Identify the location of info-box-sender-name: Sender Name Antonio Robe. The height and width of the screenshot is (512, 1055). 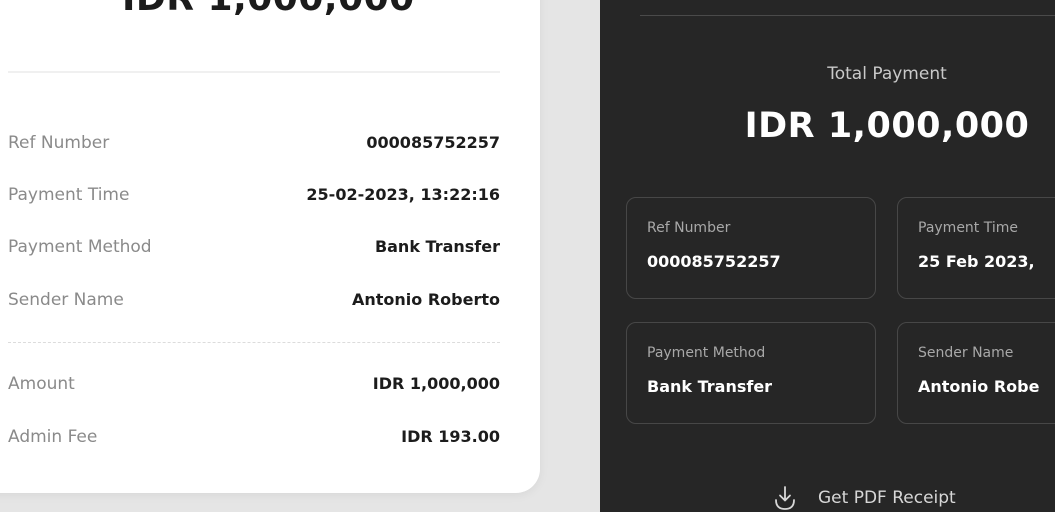
(976, 373).